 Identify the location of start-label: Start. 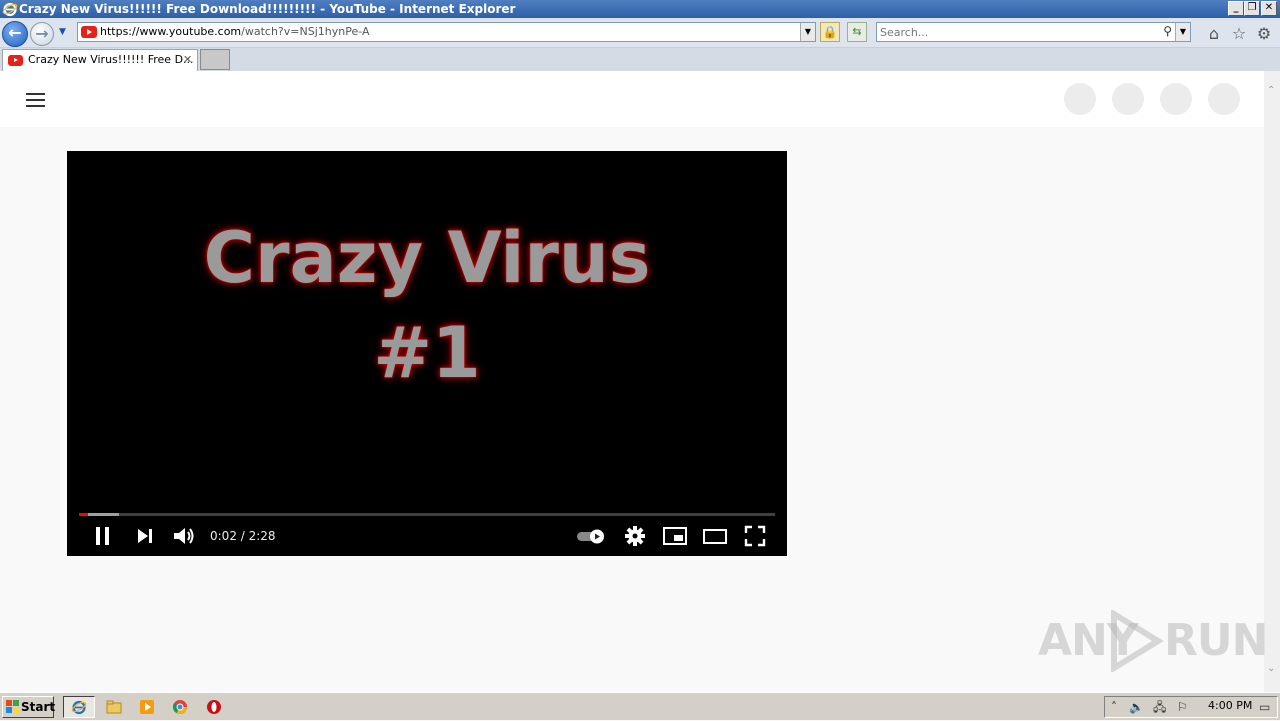
(38, 707).